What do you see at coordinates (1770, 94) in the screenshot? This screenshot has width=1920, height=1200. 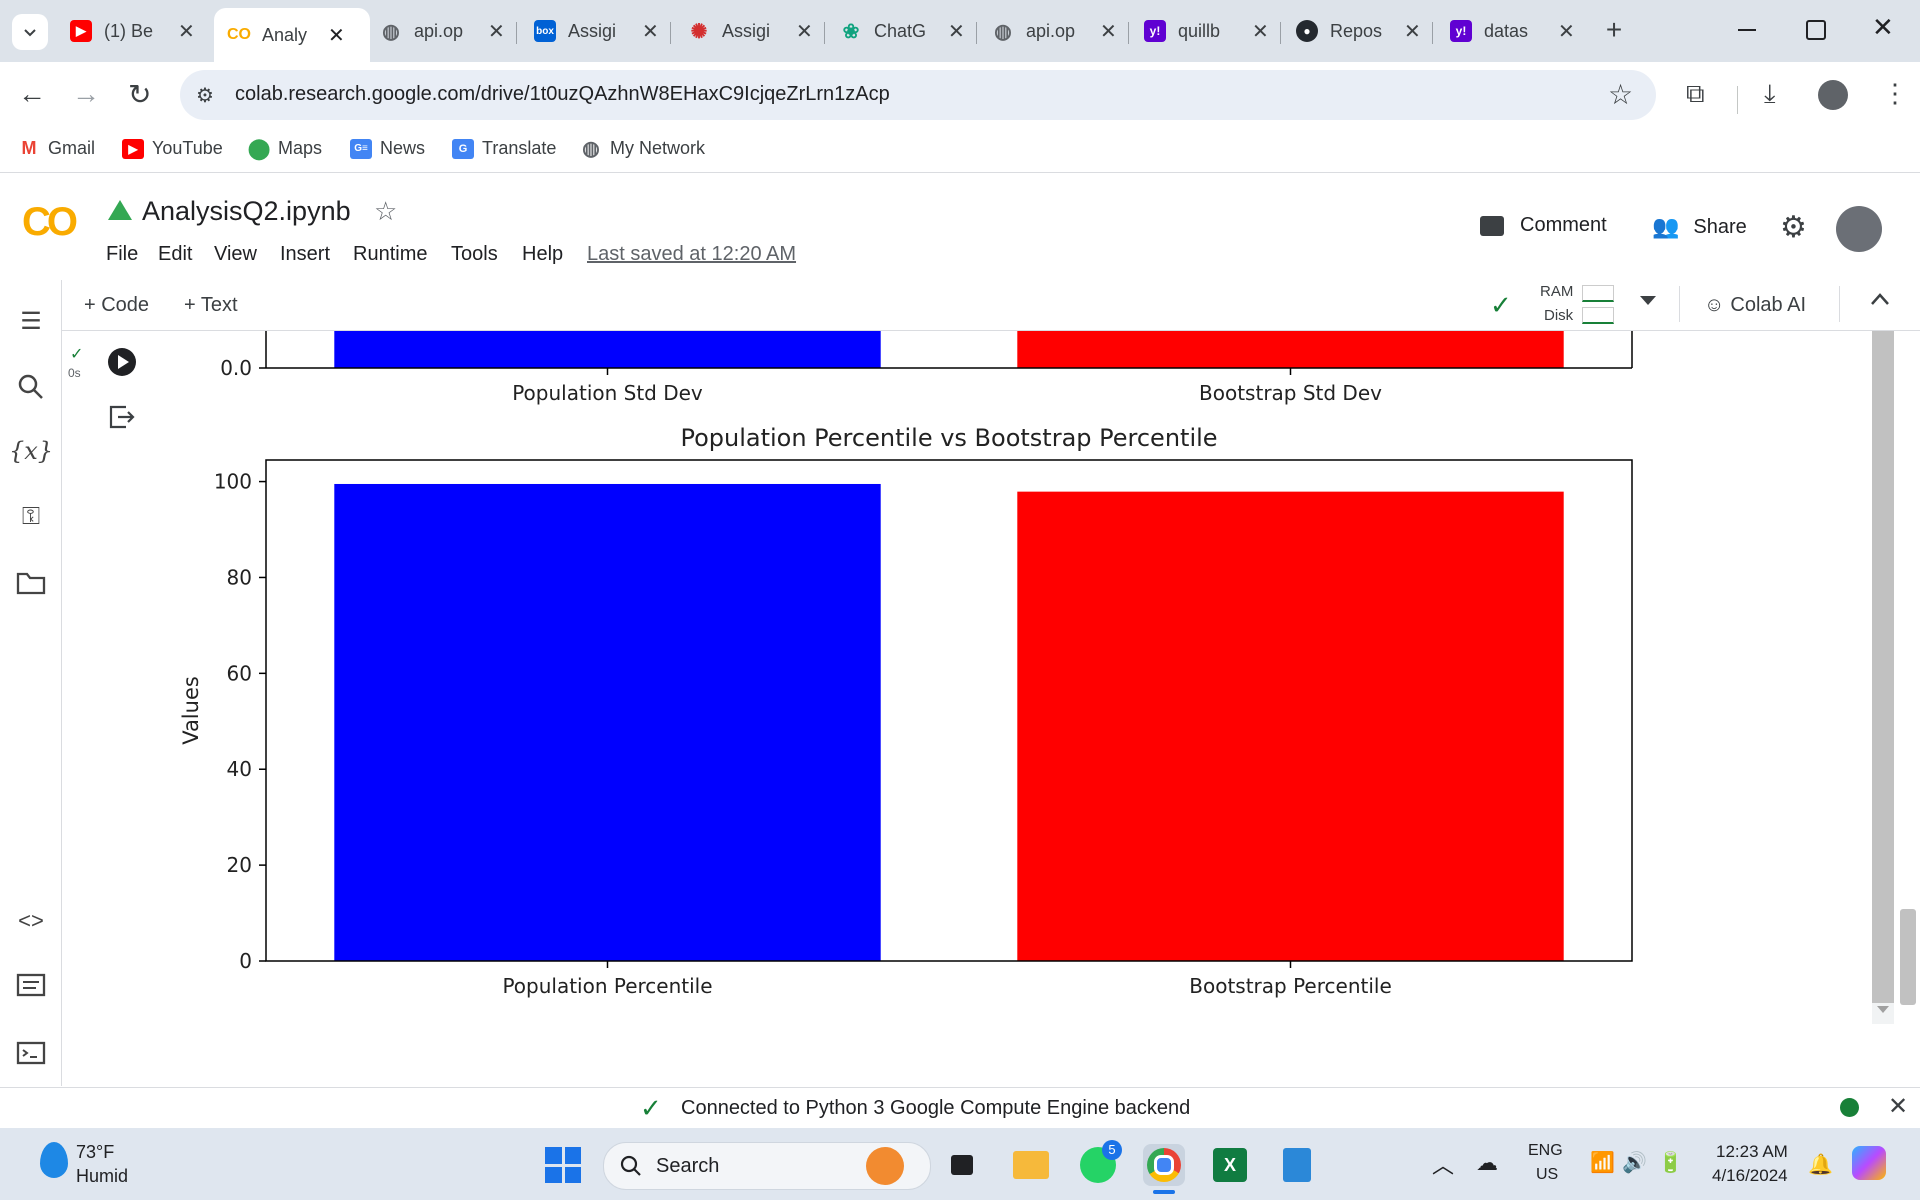 I see `download-icon: ⤓` at bounding box center [1770, 94].